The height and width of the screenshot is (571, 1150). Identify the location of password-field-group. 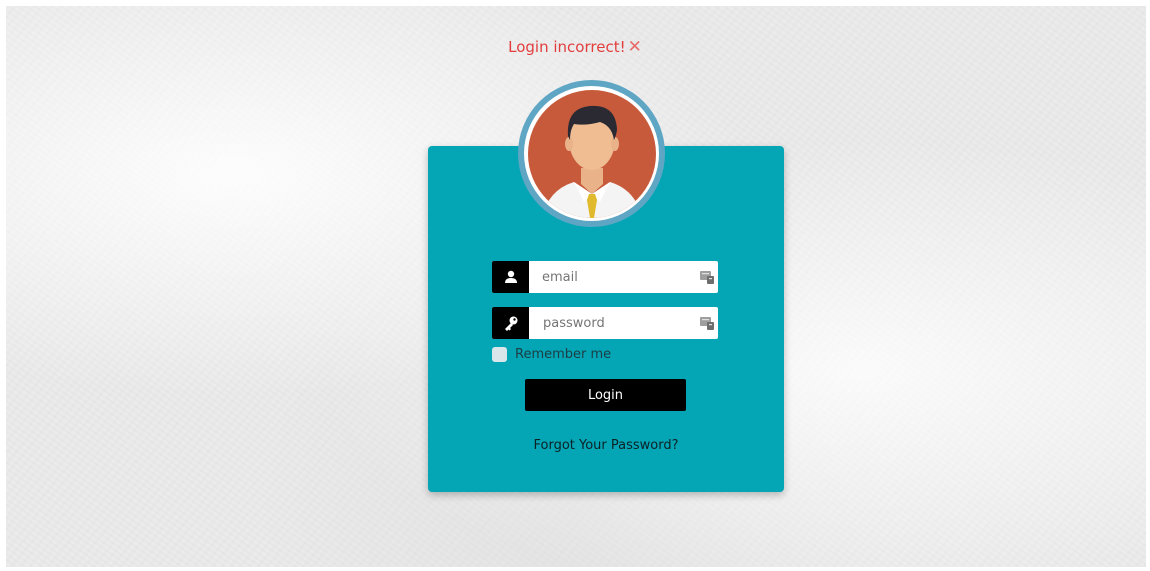
(605, 323).